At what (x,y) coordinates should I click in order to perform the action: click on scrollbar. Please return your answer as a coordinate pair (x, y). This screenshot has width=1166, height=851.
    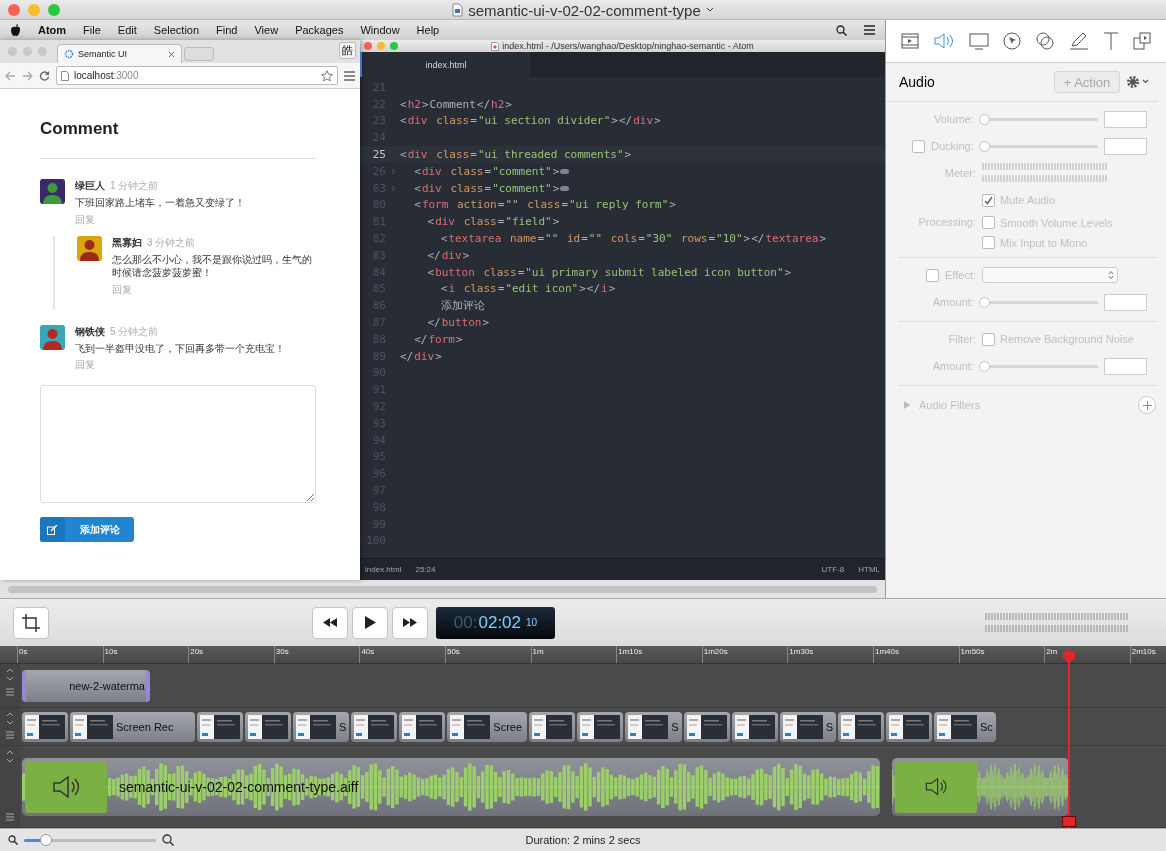
    Looking at the image, I should click on (442, 589).